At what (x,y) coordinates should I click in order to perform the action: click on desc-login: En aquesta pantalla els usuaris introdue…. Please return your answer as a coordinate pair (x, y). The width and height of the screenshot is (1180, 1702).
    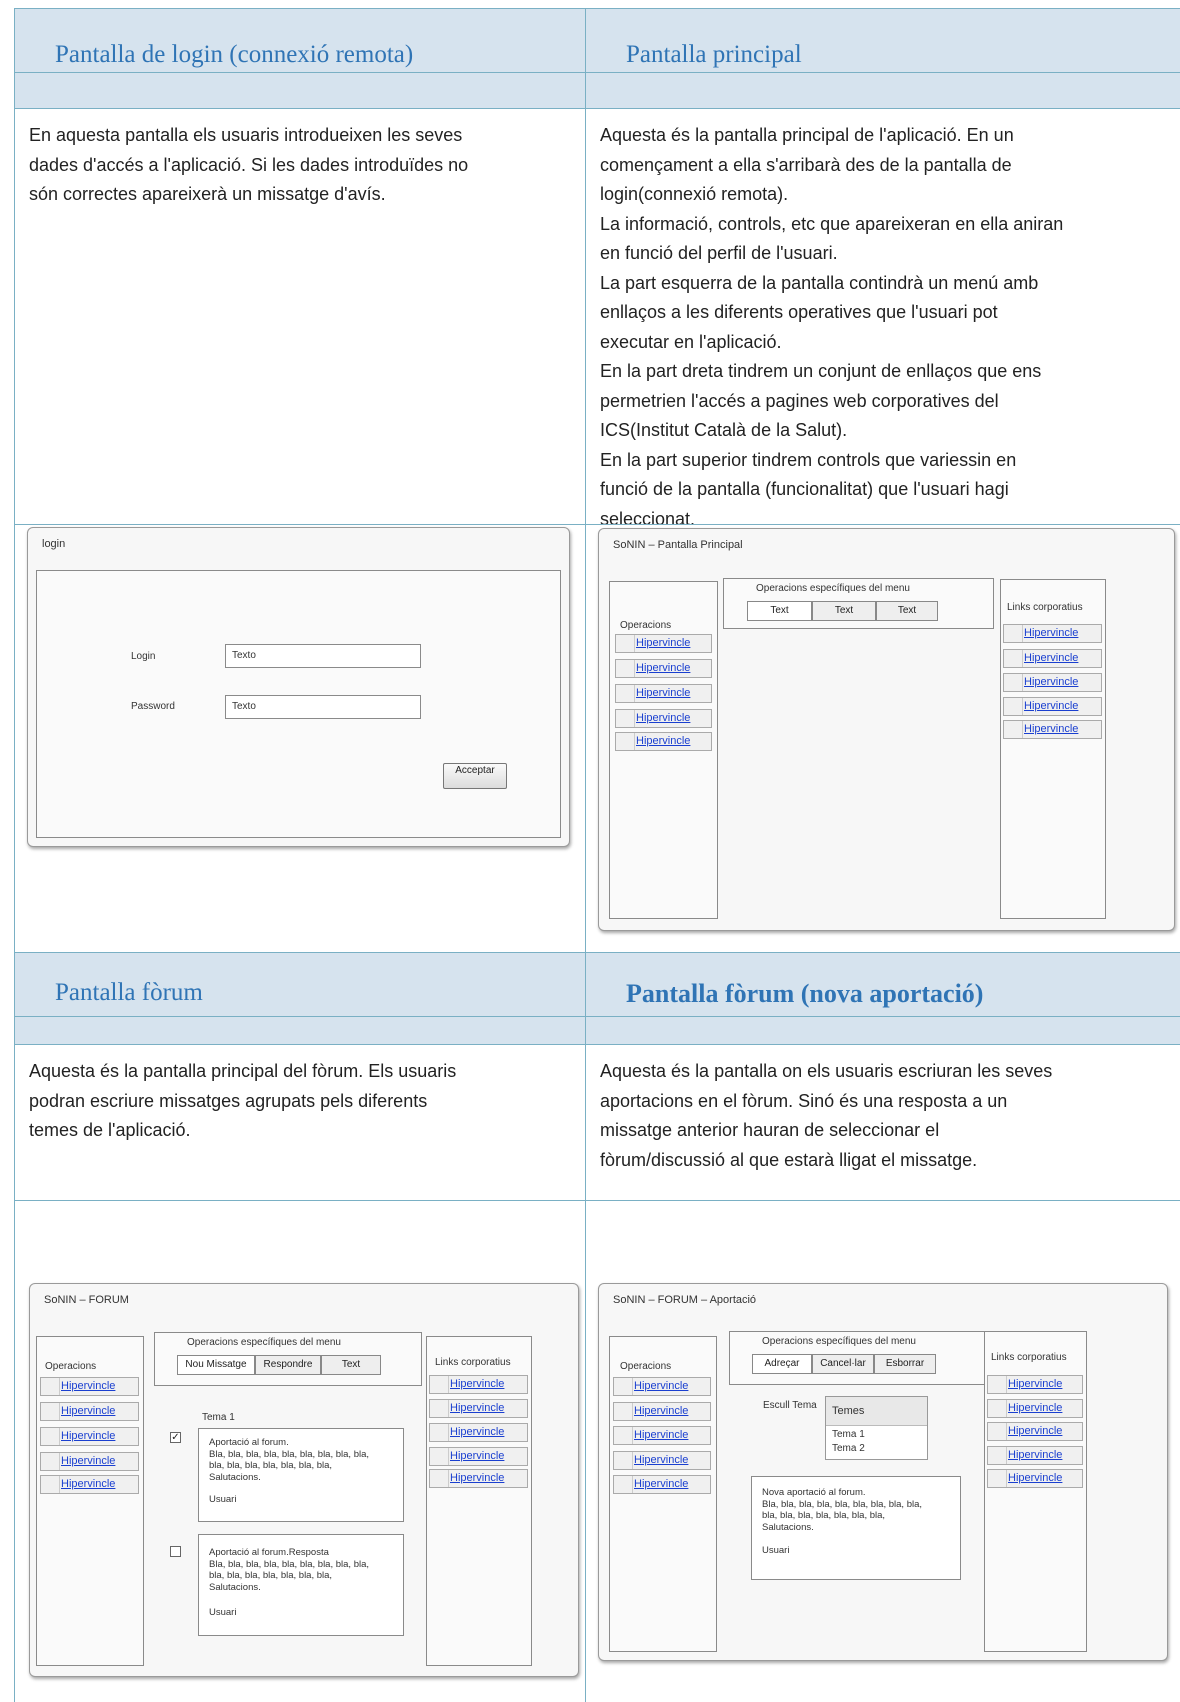
    Looking at the image, I should click on (299, 316).